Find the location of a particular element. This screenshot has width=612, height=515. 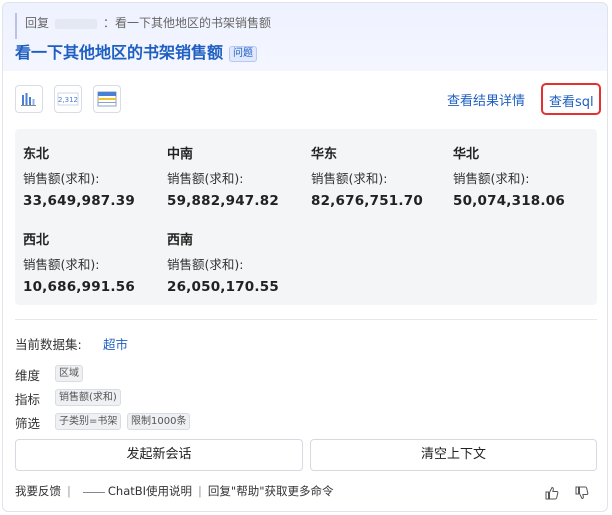

bar-chart-icon is located at coordinates (29, 99).